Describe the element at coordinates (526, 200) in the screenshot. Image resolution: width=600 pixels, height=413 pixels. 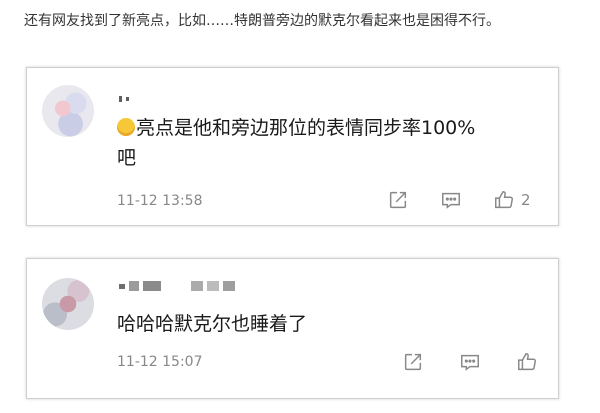
I see `like-count: 2` at that location.